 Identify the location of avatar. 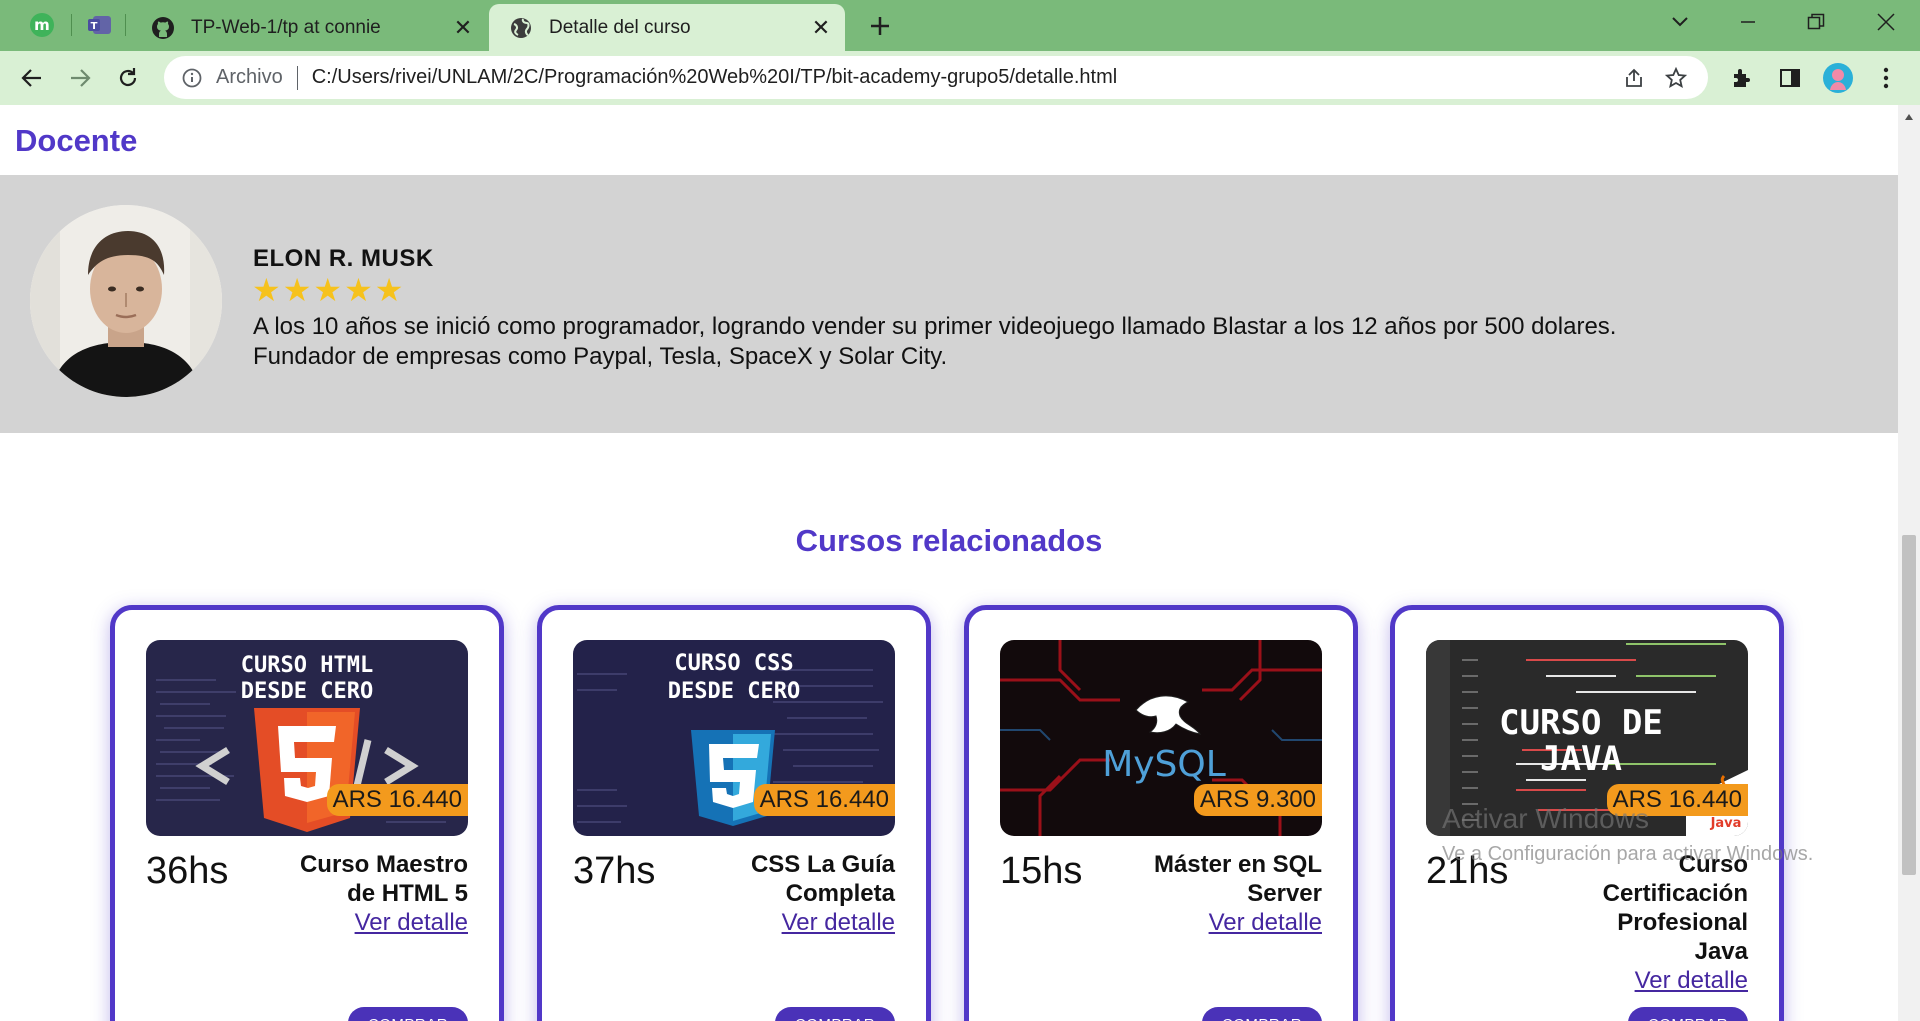
(1838, 78).